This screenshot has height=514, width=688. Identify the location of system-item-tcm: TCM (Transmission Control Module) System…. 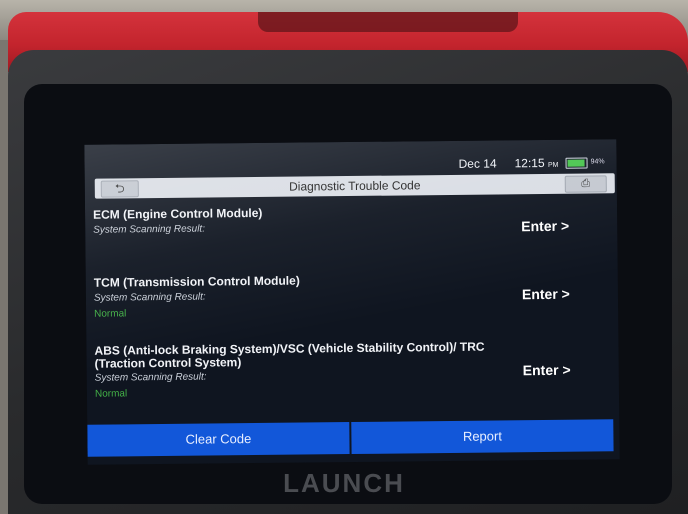
(352, 300).